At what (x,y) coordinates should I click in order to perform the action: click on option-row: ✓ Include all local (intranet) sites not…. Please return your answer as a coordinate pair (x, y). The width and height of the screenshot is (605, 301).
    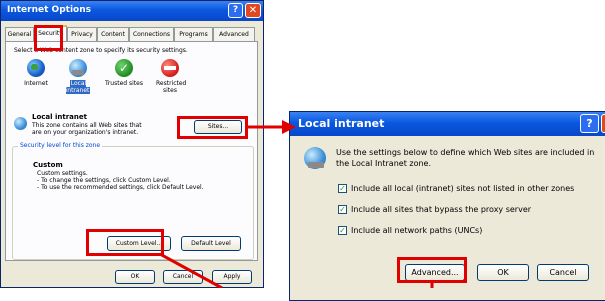
    Looking at the image, I should click on (471, 189).